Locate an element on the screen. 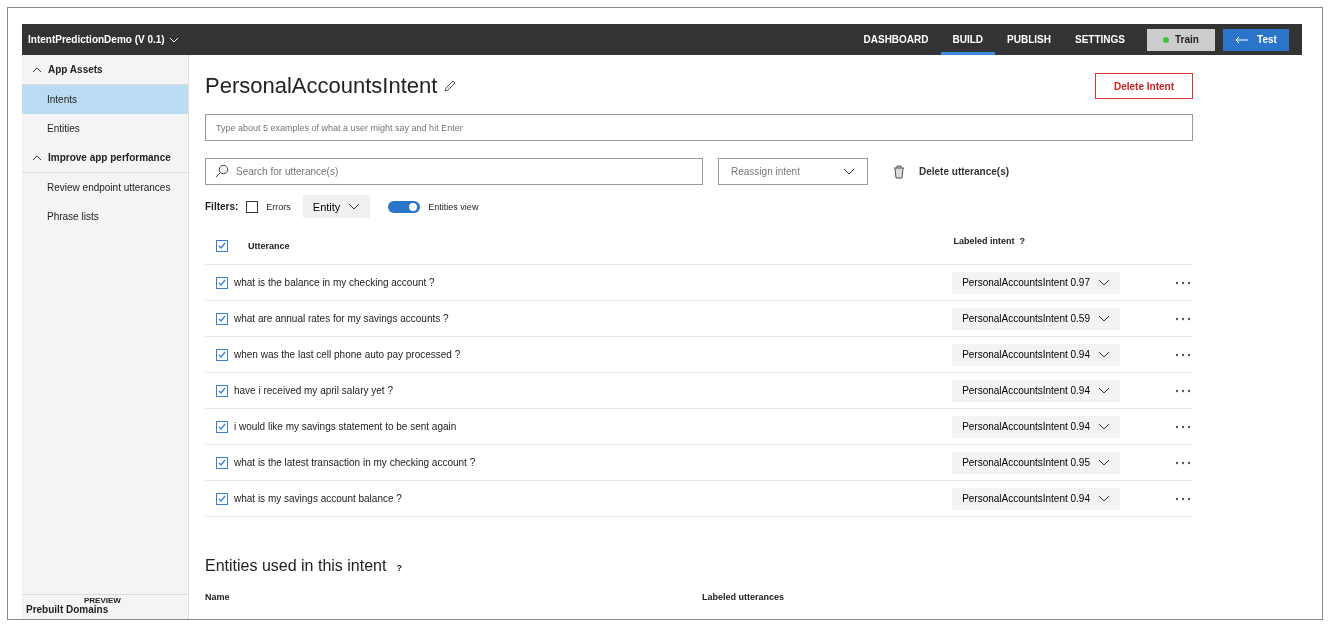  train-button: Train is located at coordinates (1181, 39).